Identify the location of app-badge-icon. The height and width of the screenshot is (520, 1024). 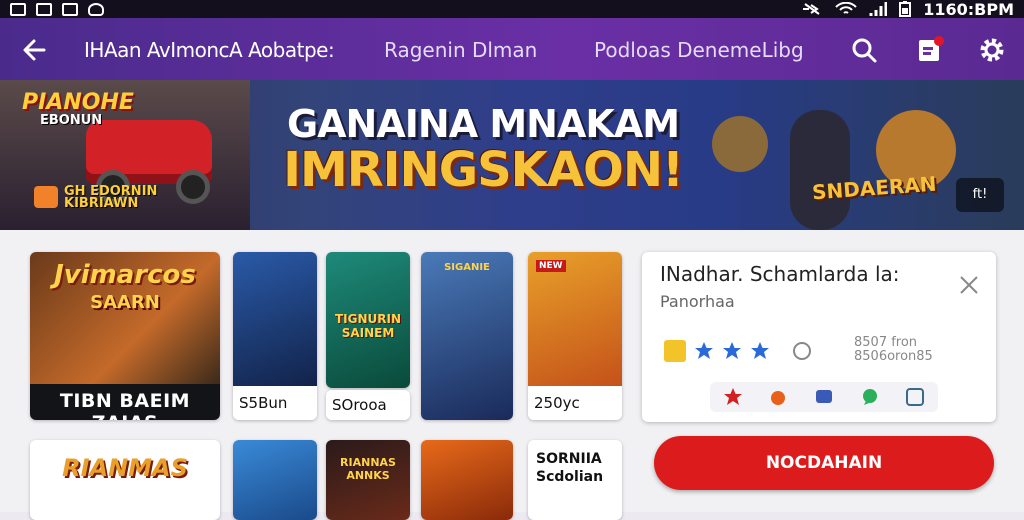
(675, 351).